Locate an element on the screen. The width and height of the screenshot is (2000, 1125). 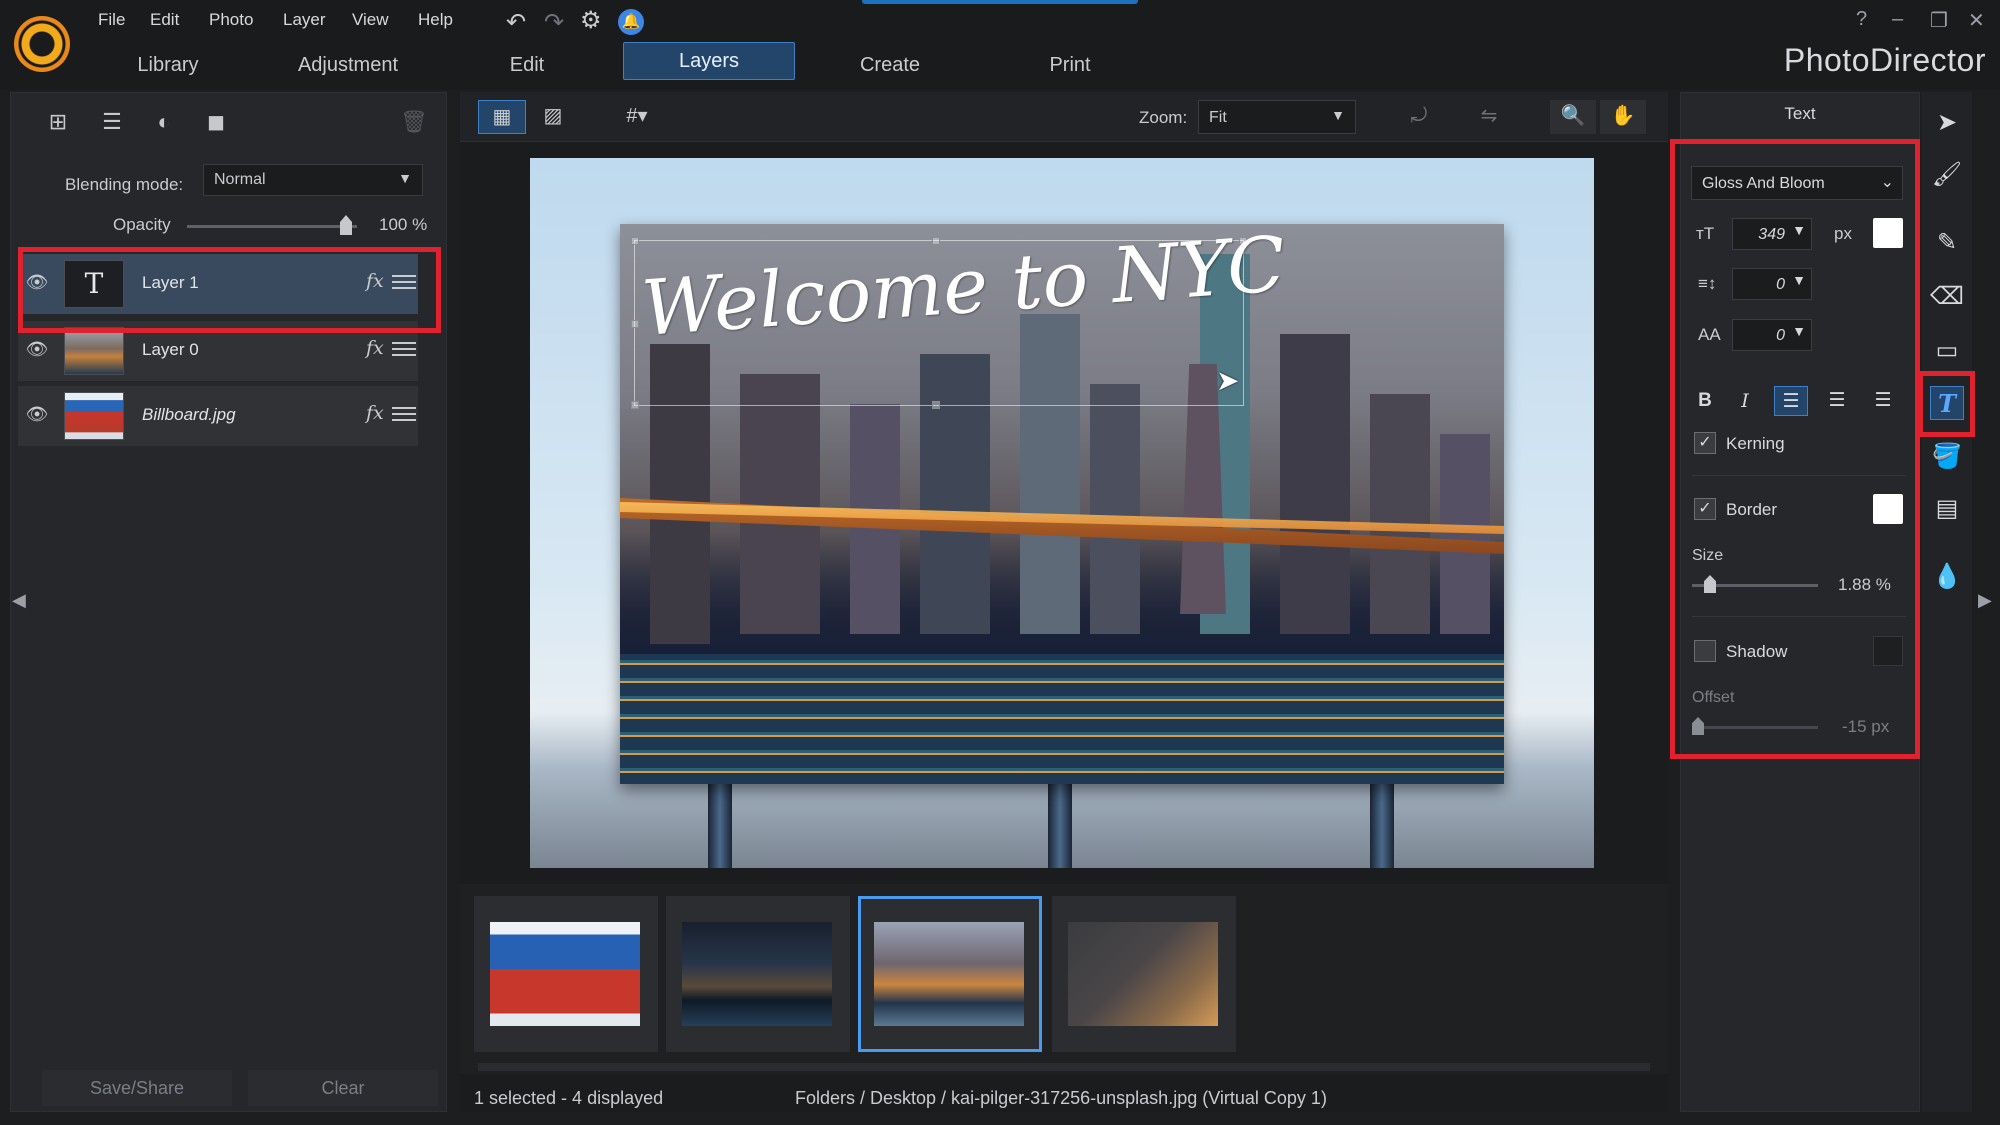
drop-icon: 💧 is located at coordinates (1947, 577).